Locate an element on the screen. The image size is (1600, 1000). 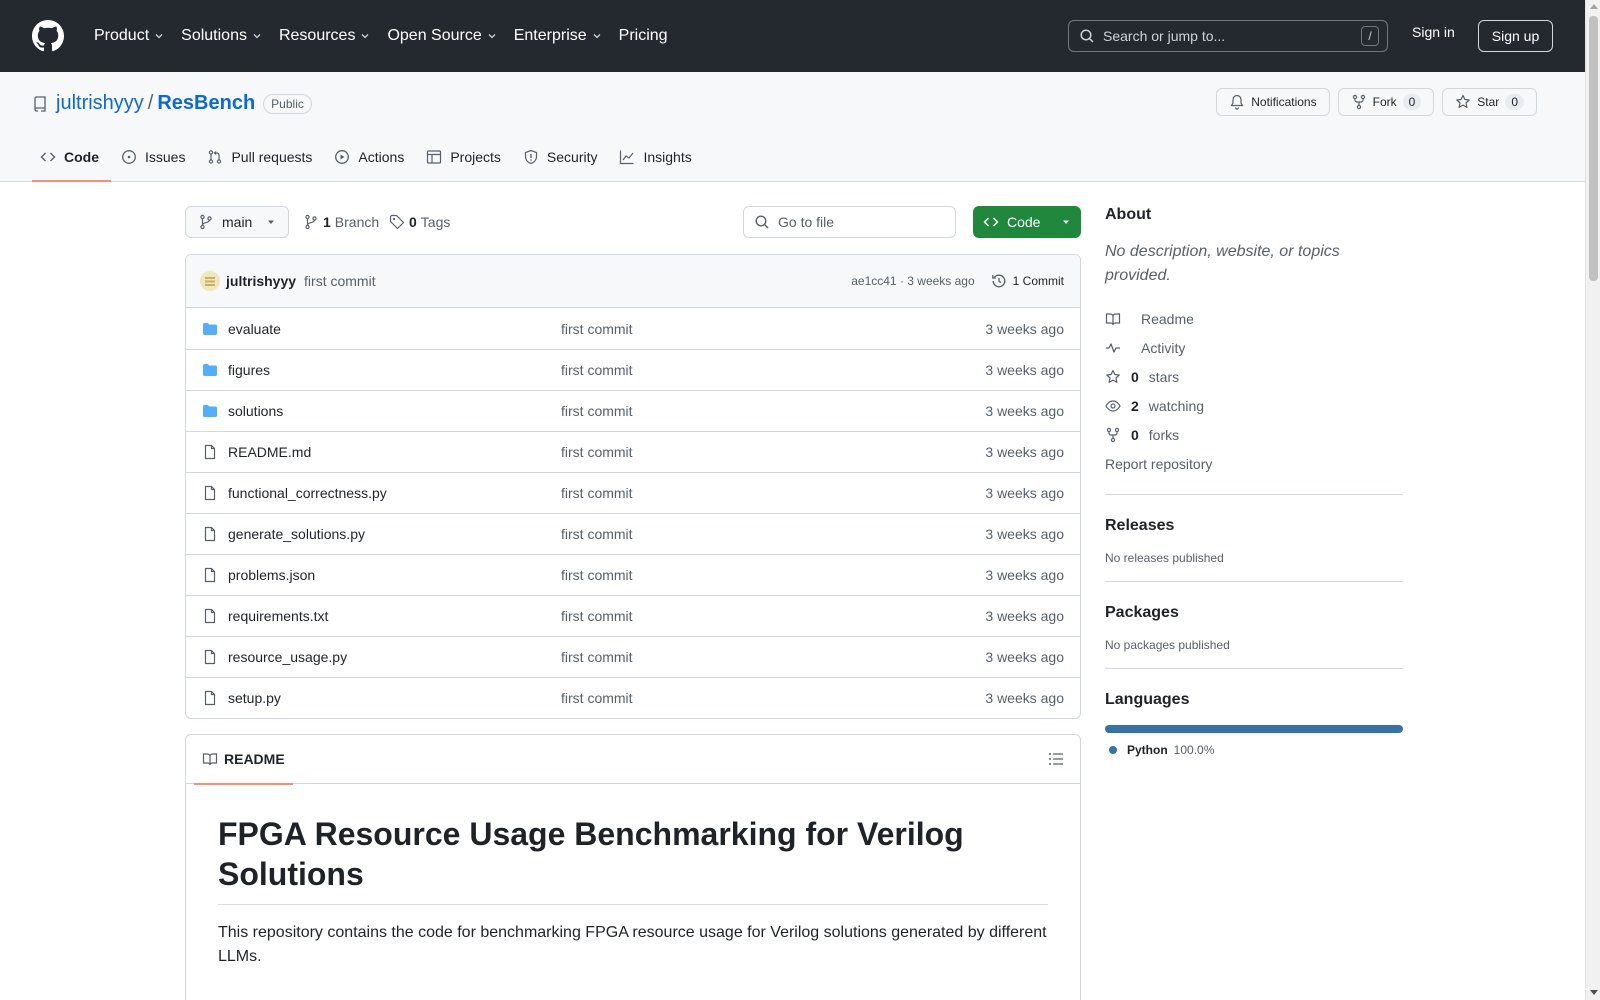
table-row: setup.py first commit 3 weeks ago is located at coordinates (633, 697).